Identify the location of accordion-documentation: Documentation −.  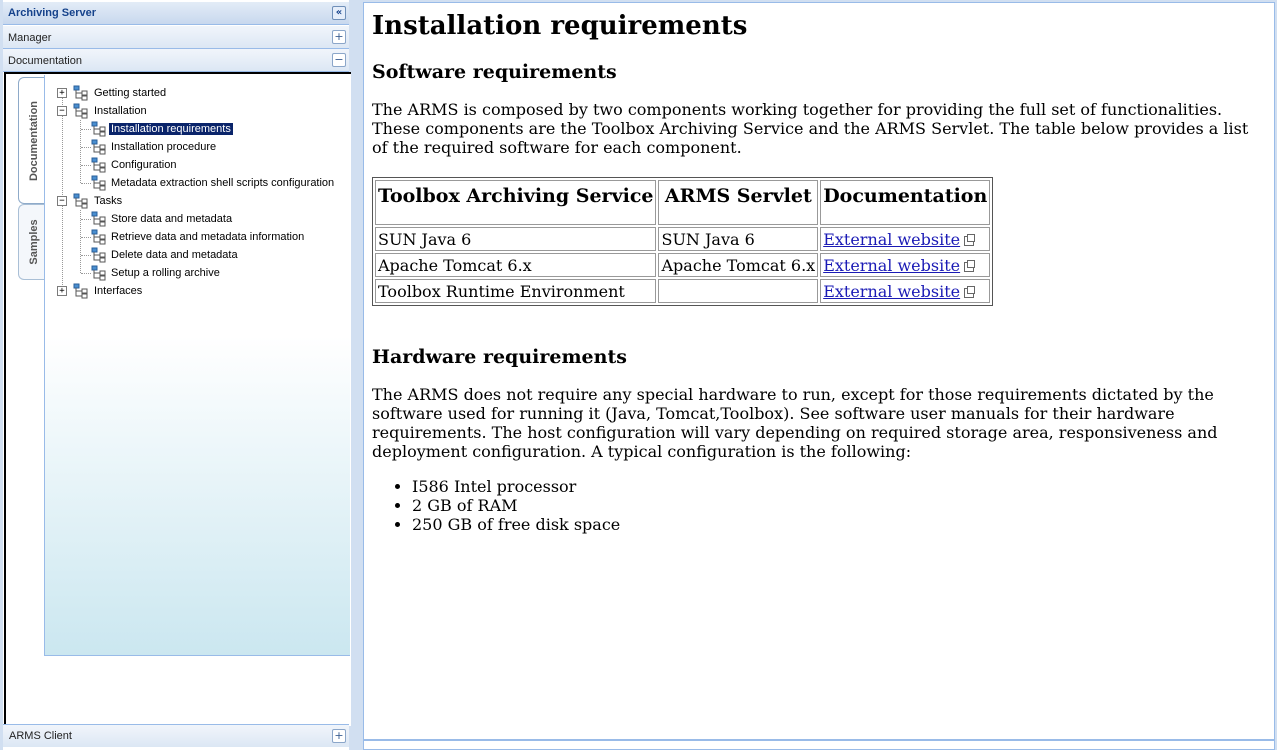
(176, 60).